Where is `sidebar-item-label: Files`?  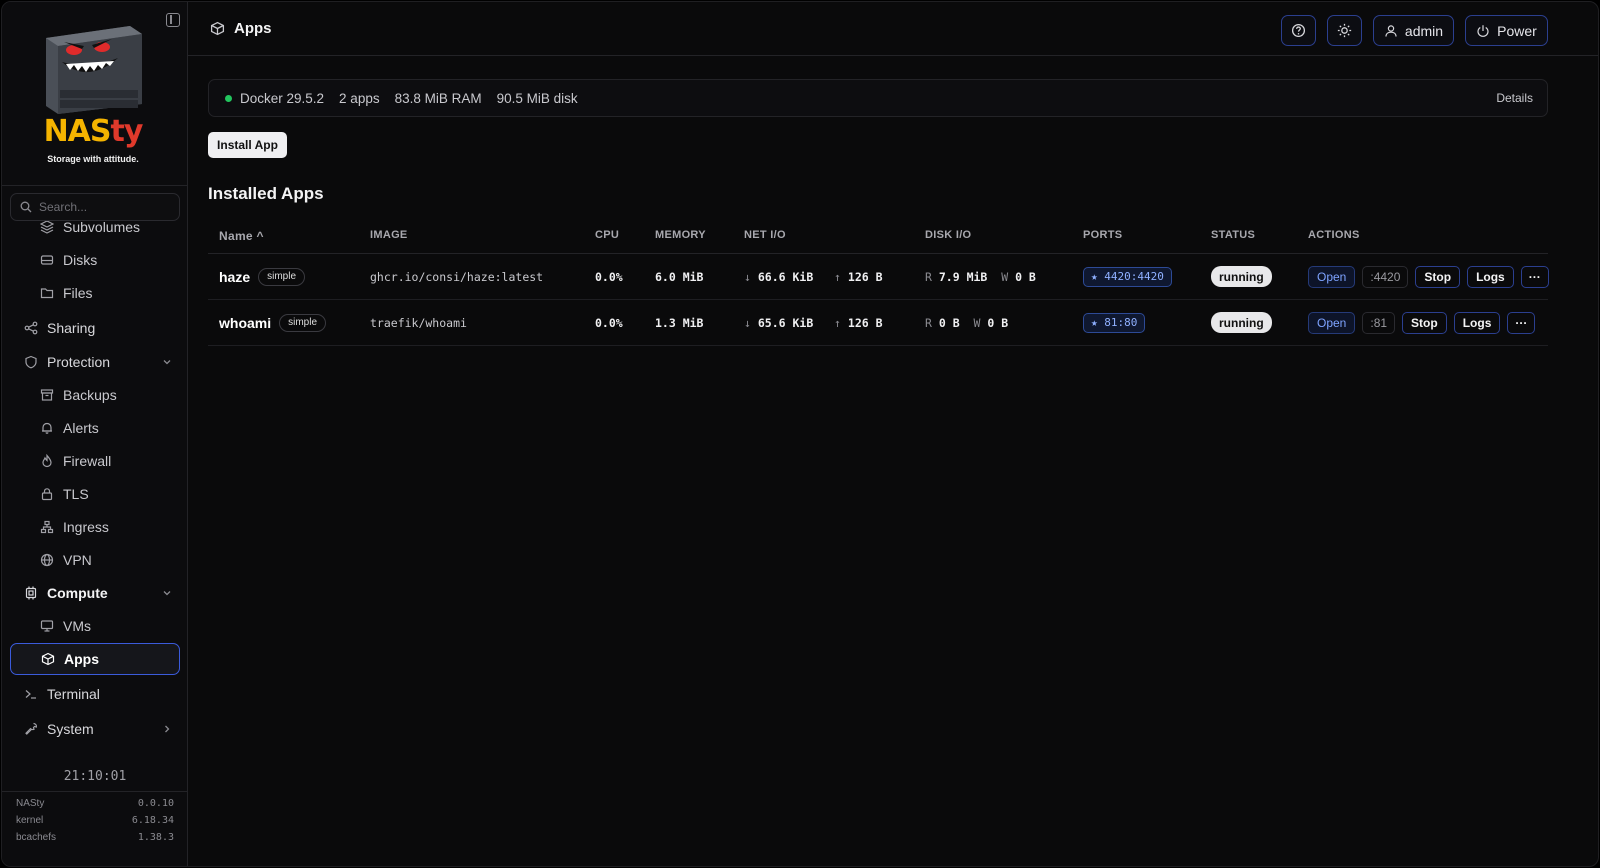
sidebar-item-label: Files is located at coordinates (78, 293).